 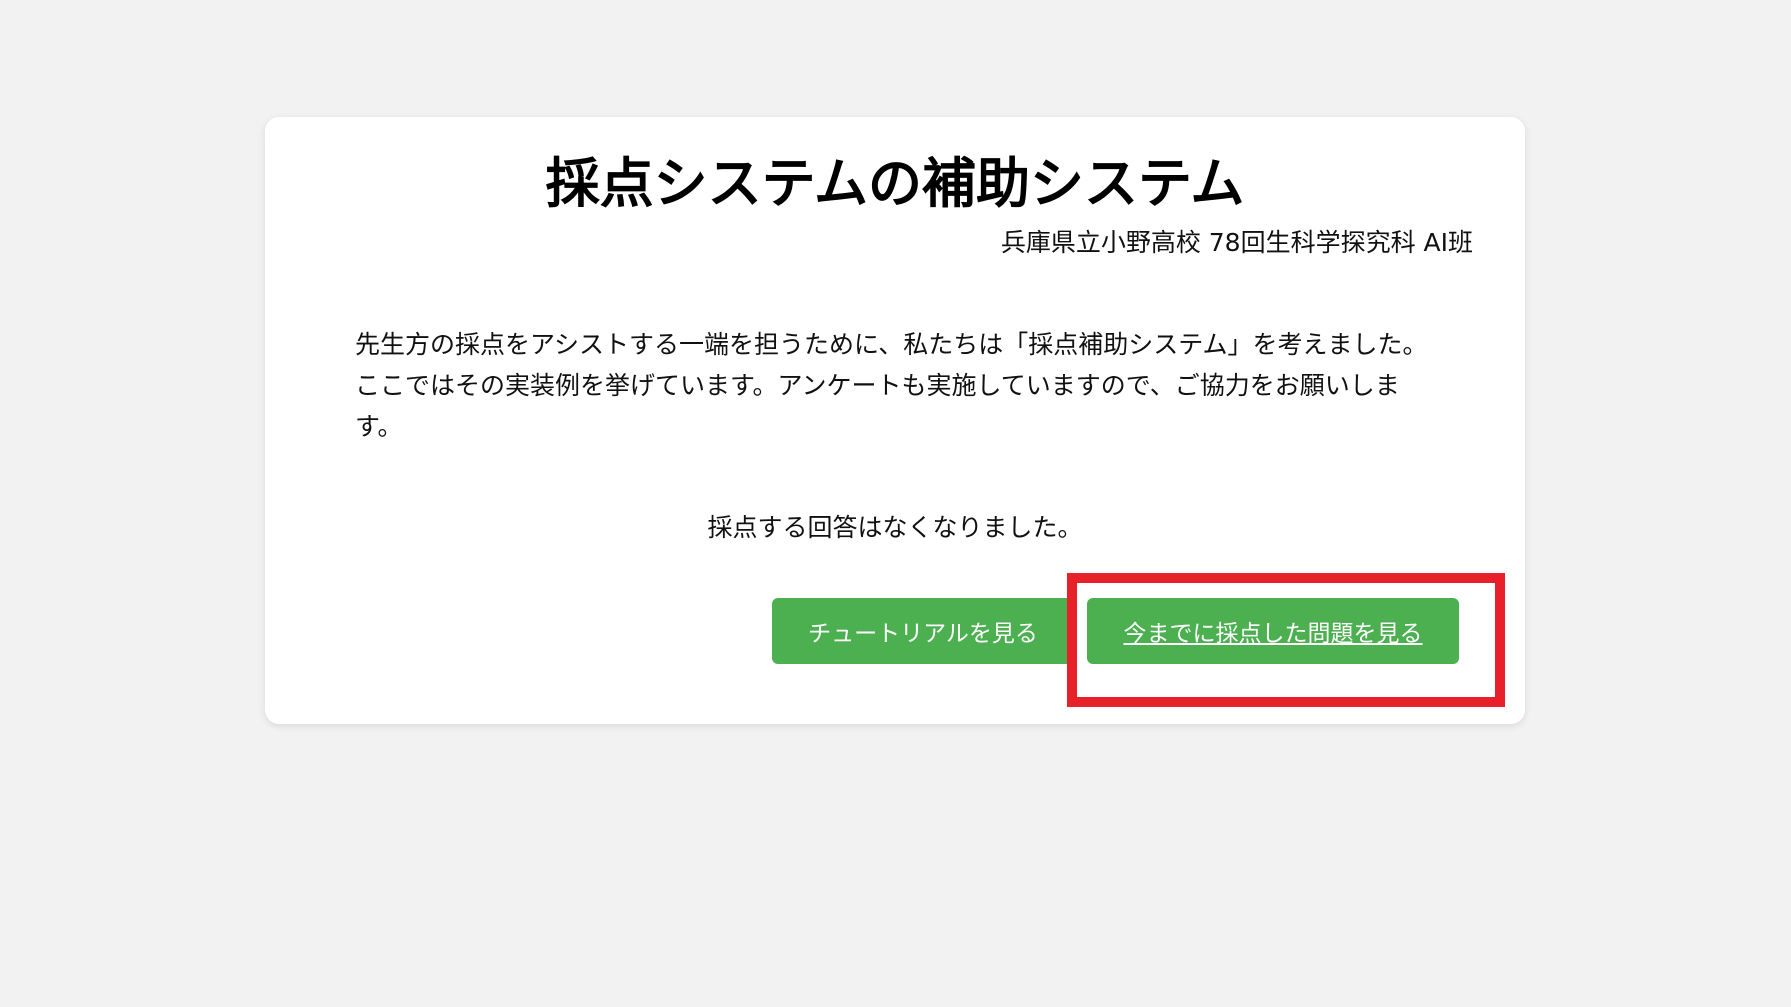 What do you see at coordinates (1273, 631) in the screenshot?
I see `view-graded-questions-button: 今までに採点した問題を見る` at bounding box center [1273, 631].